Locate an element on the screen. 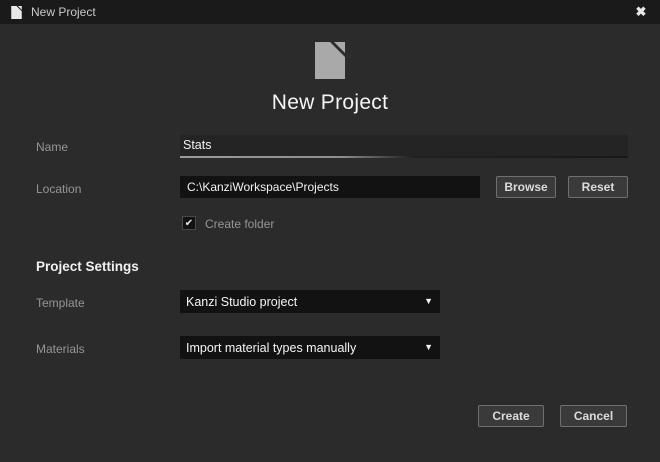 The image size is (660, 462). create-folder-checkbox: ✔ is located at coordinates (189, 223).